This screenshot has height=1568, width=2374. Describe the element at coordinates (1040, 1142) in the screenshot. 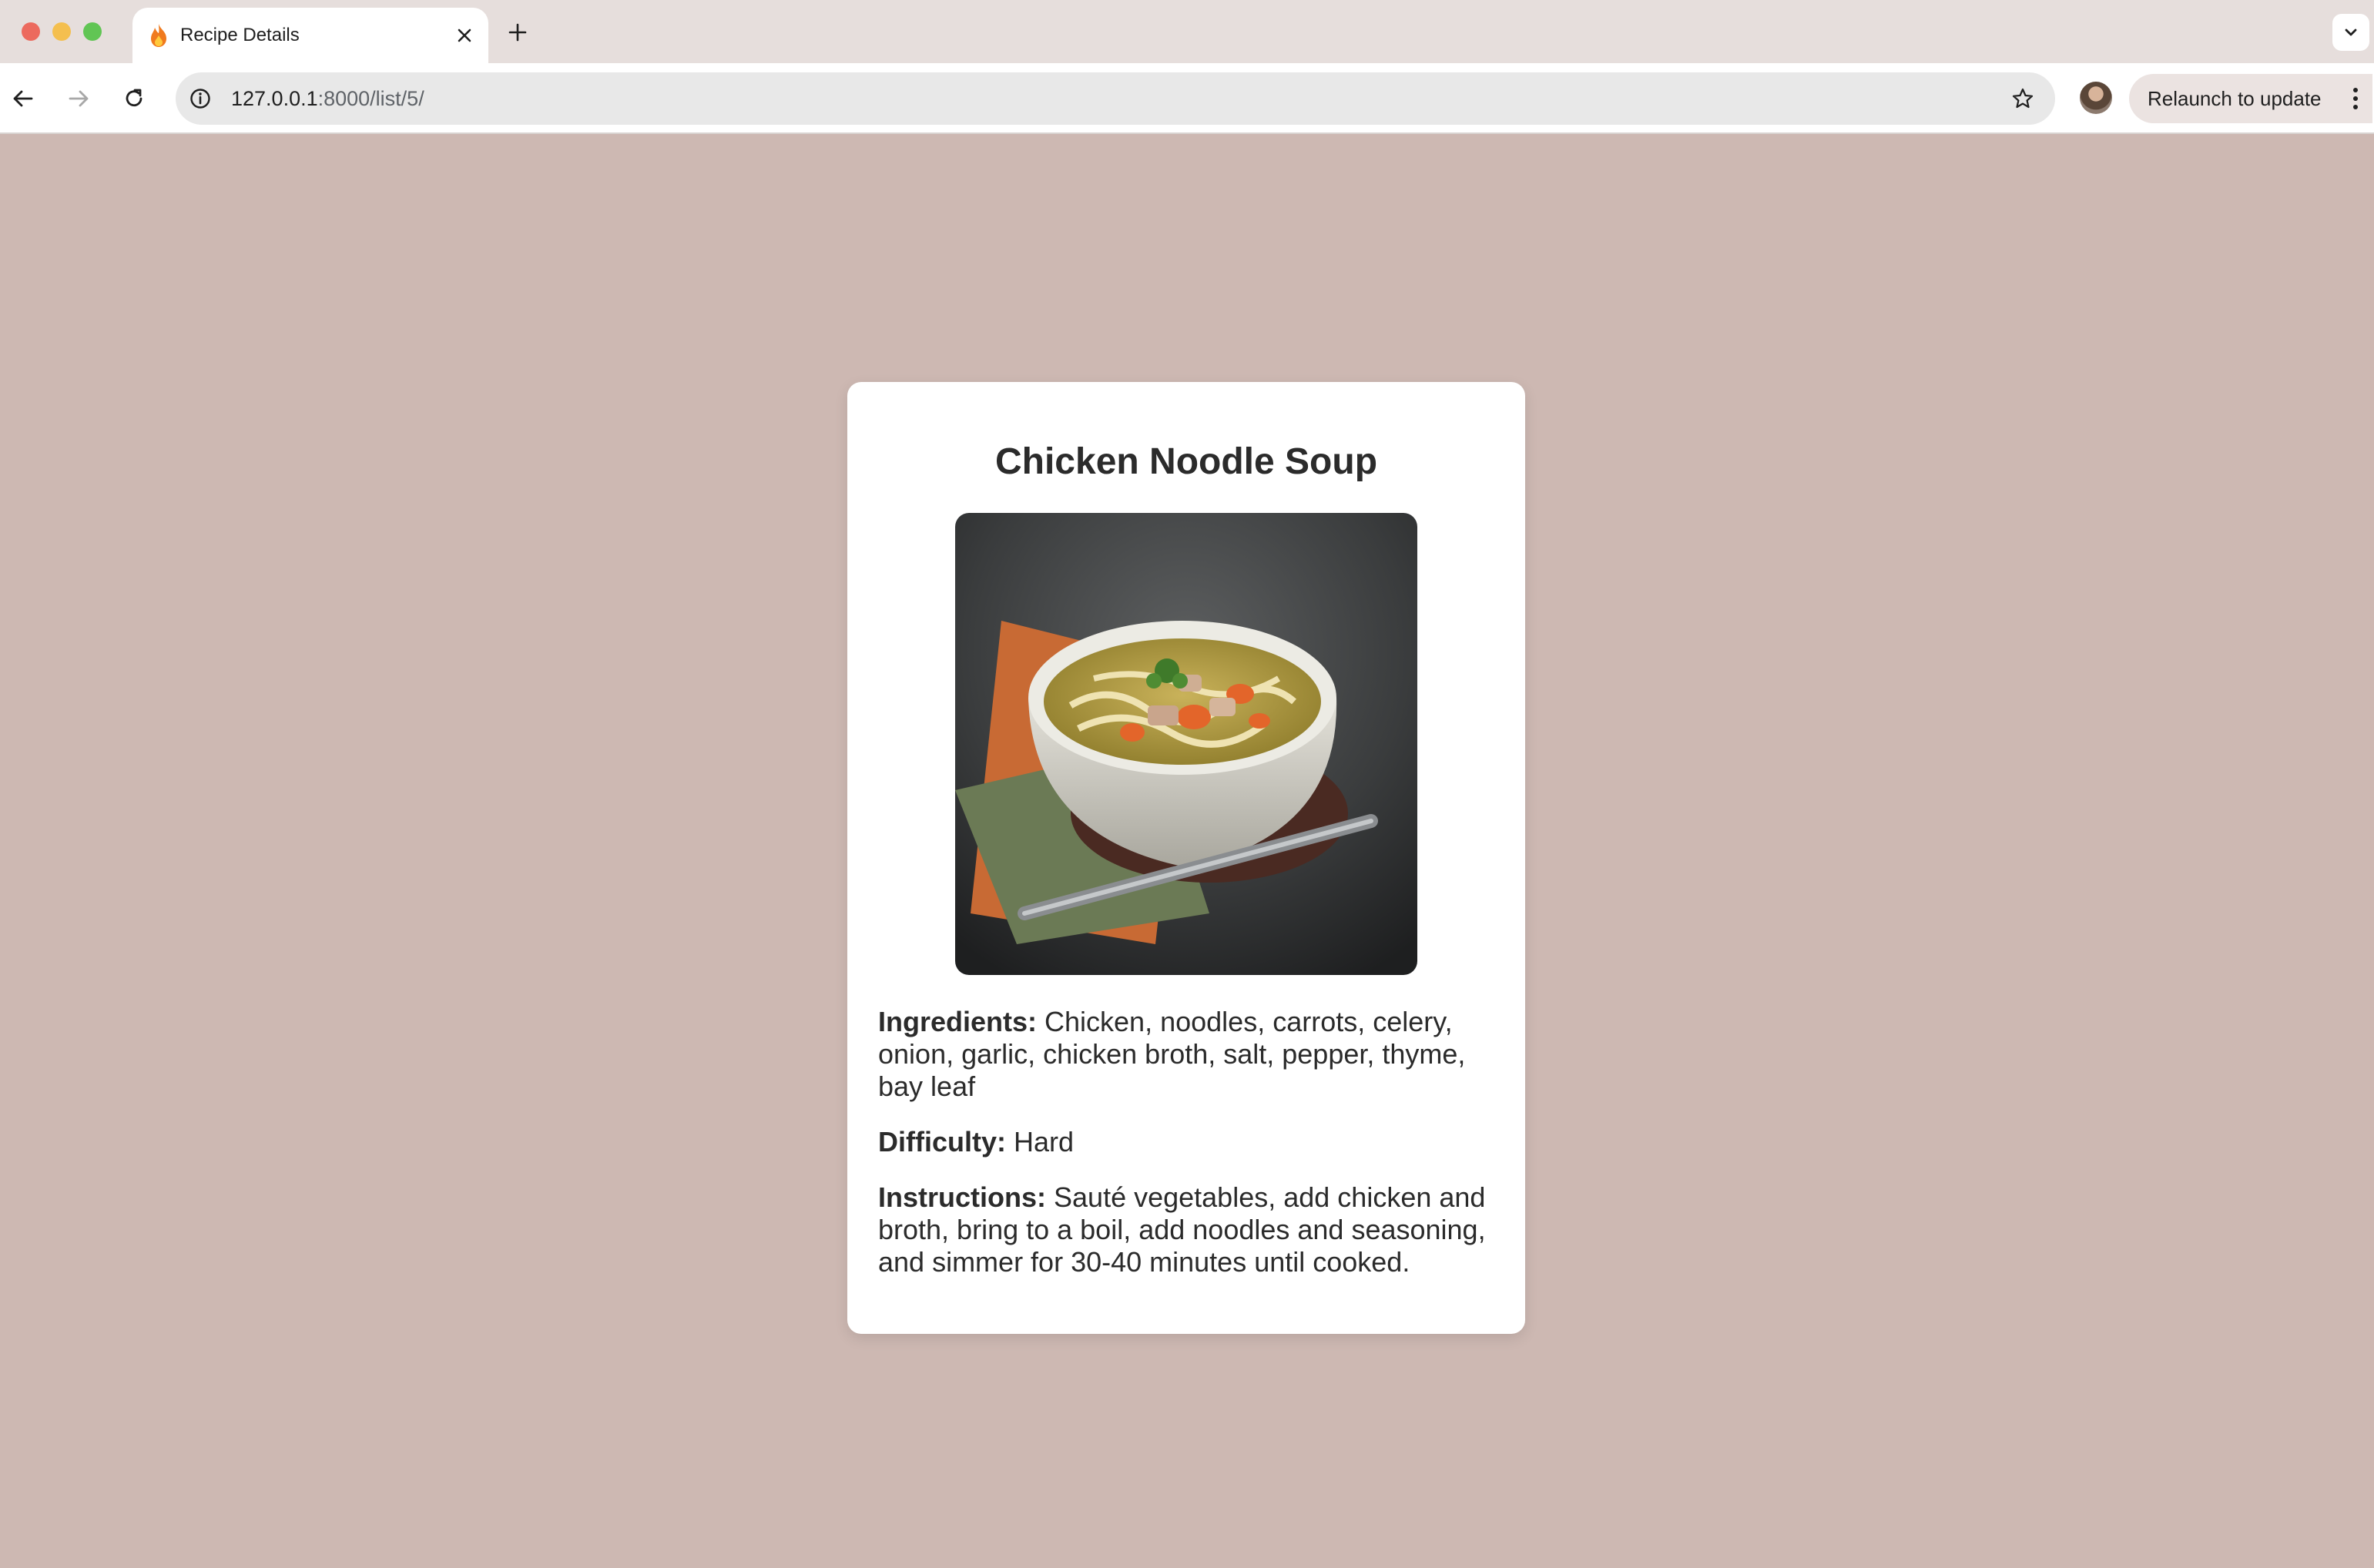

I see `difficulty-value: Hard` at that location.